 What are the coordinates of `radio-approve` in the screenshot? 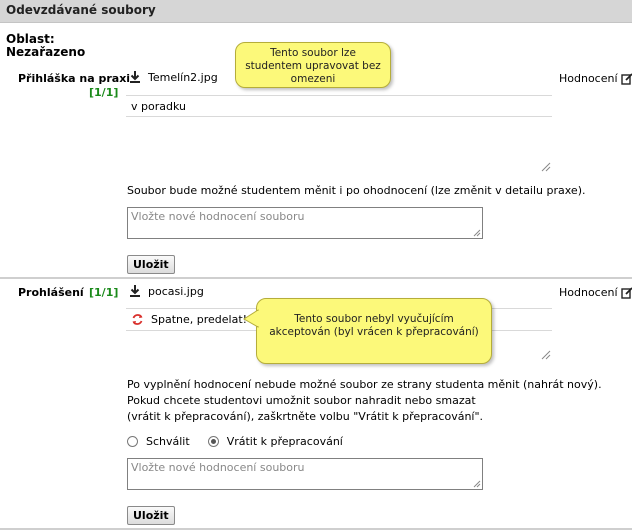 It's located at (132, 441).